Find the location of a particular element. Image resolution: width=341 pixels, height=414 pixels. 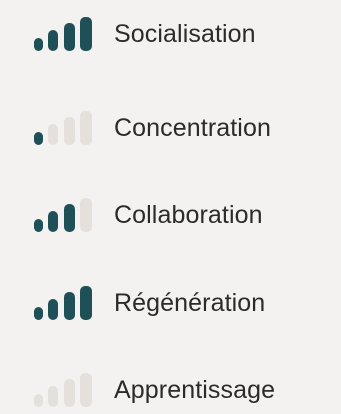

rating-item-collaboration: Collaboration is located at coordinates (147, 215).